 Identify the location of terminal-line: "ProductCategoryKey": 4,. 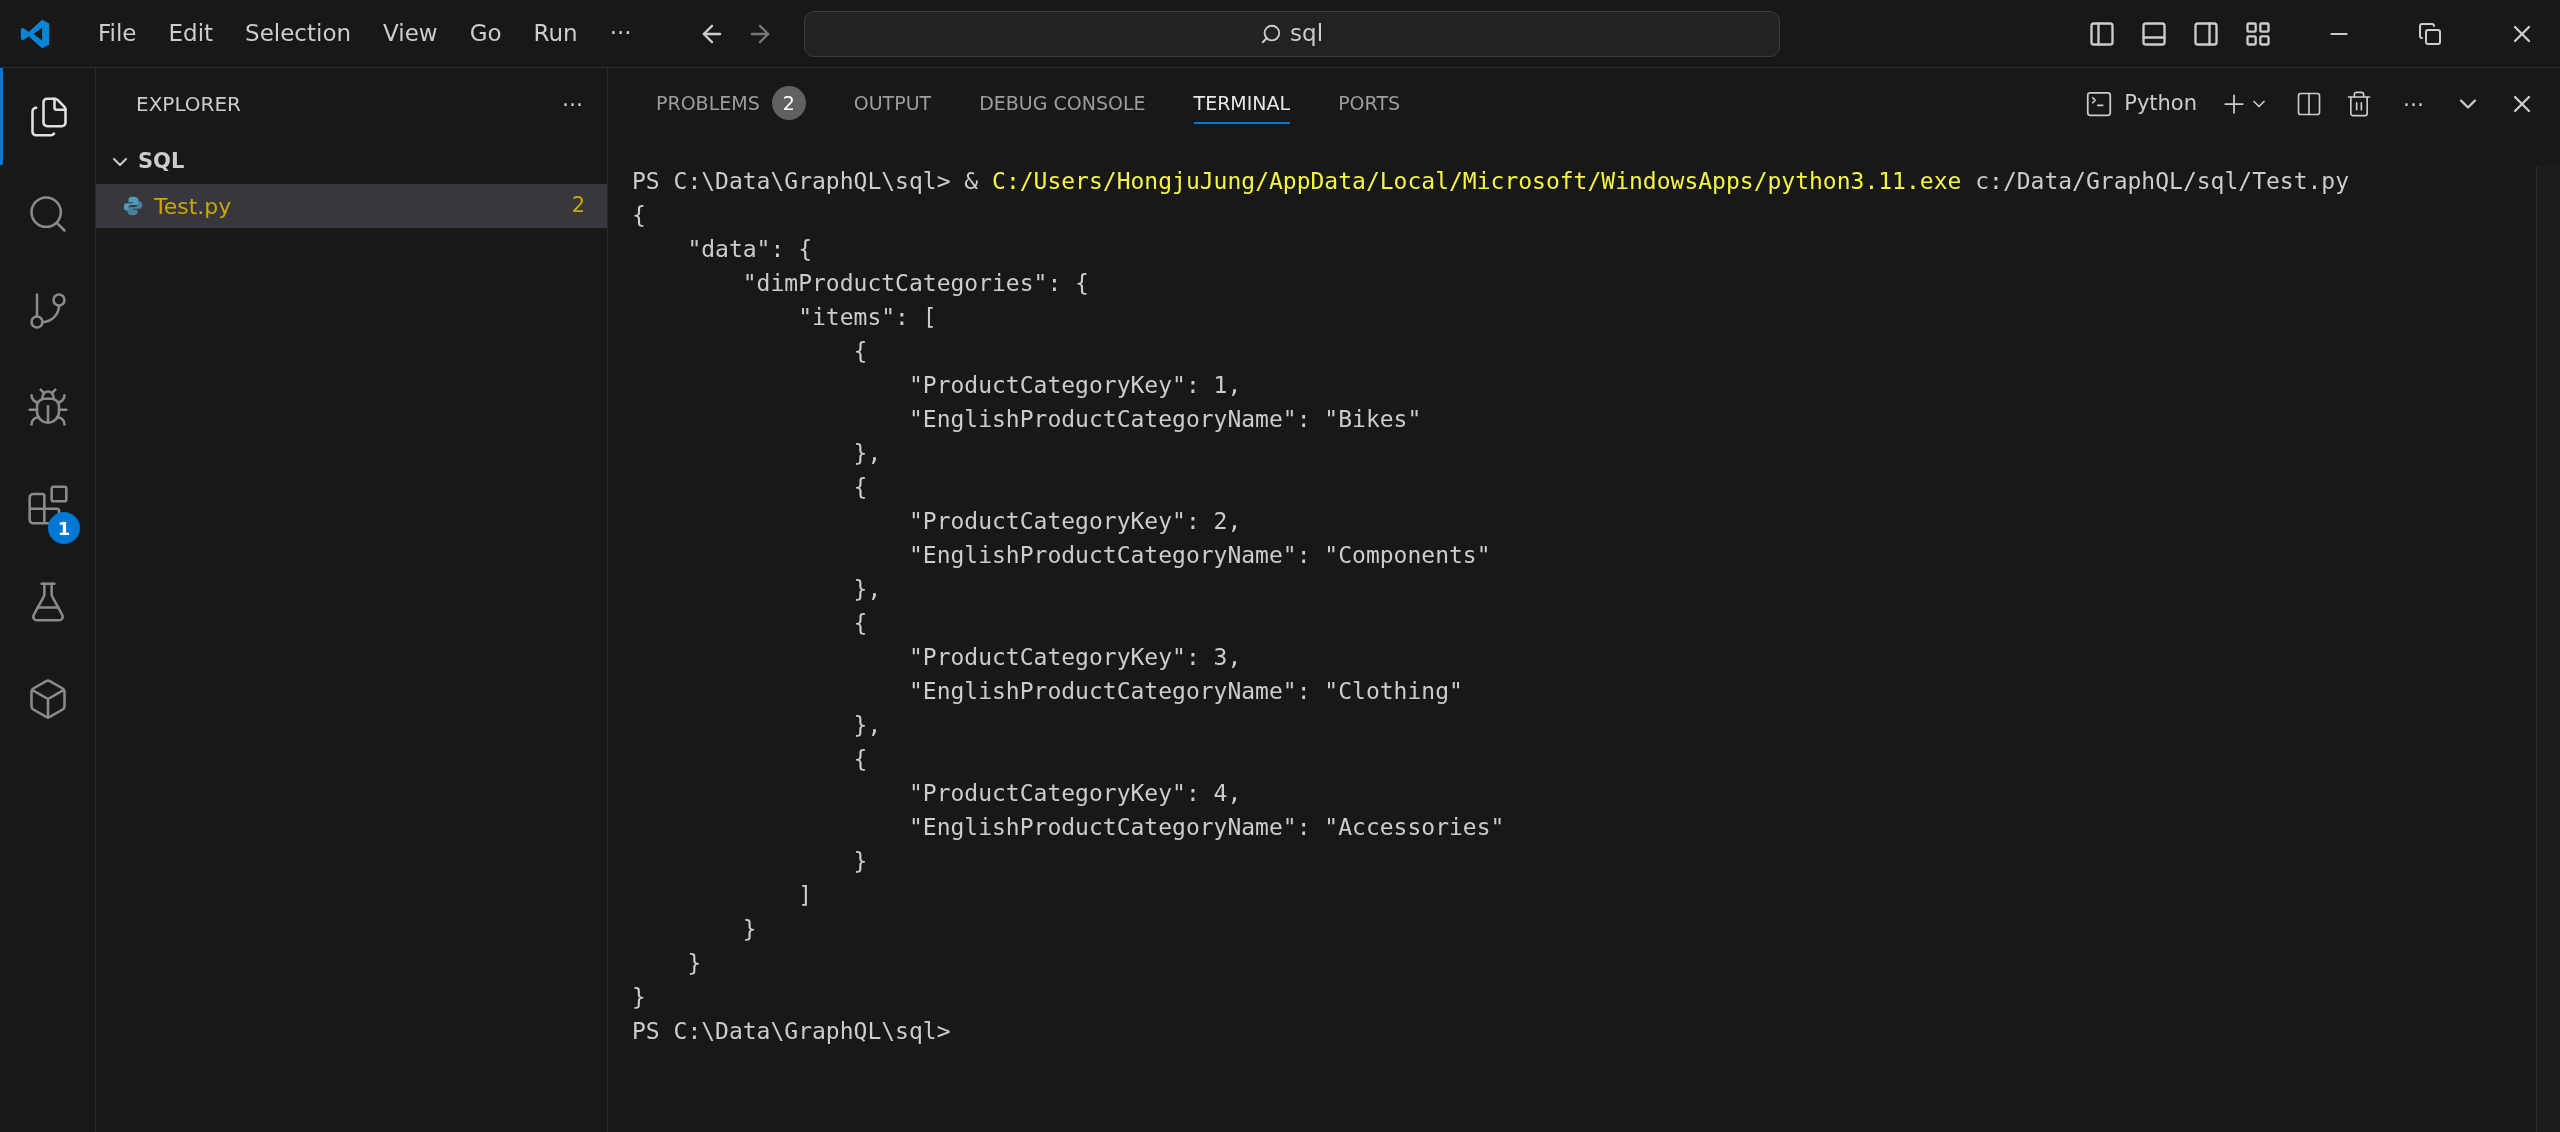
(1074, 793).